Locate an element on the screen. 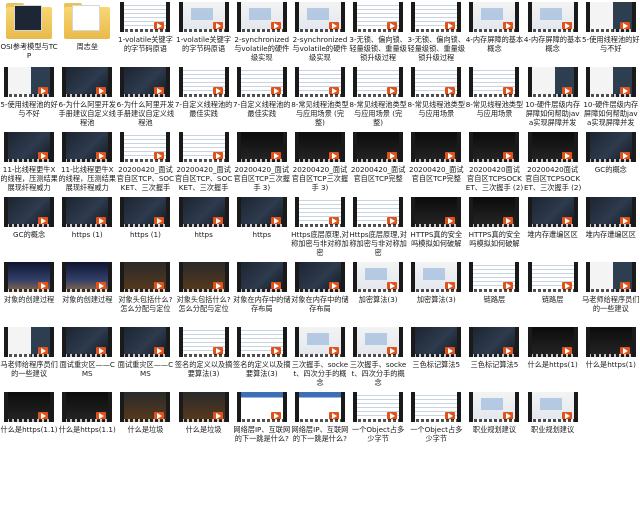  file-name-label: 2-synchronized与volatile的硬件级实现 is located at coordinates (320, 48).